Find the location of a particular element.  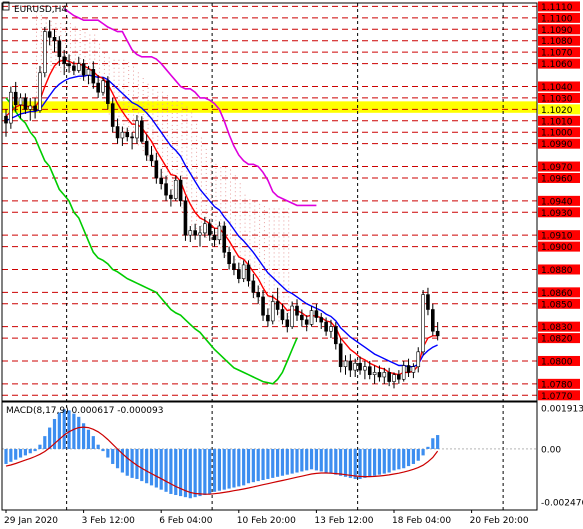

price-tick-label: 1.0820 is located at coordinates (557, 340).